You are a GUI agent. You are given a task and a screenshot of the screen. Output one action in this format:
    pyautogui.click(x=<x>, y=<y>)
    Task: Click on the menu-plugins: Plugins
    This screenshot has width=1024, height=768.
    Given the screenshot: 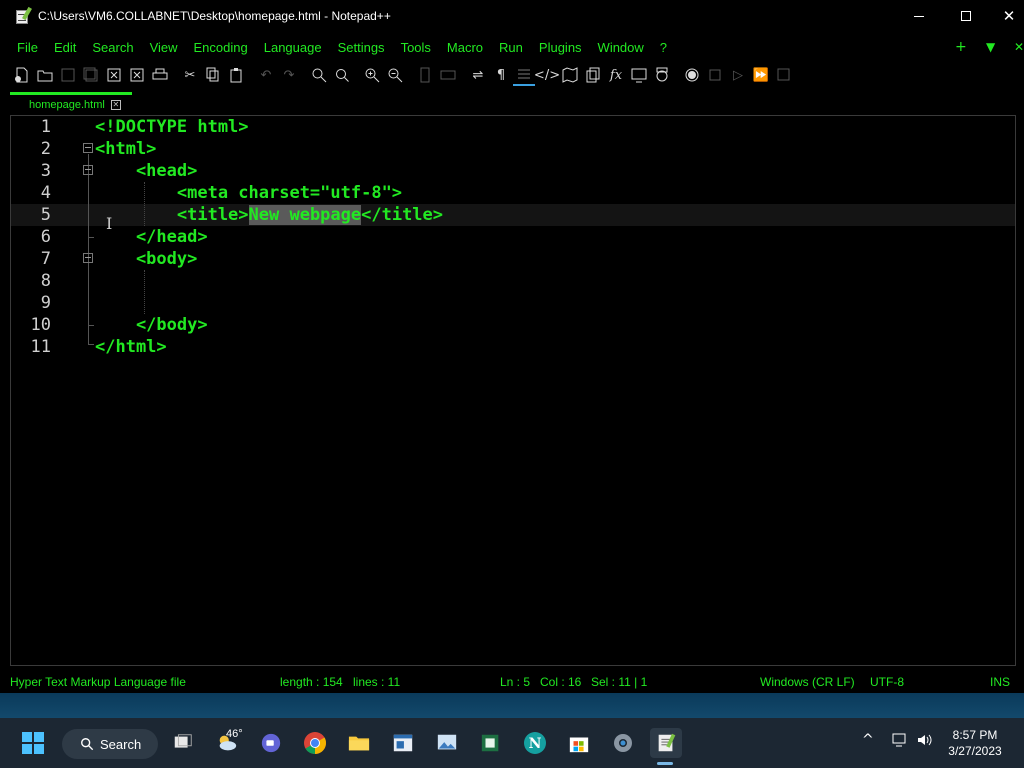 What is the action you would take?
    pyautogui.click(x=560, y=47)
    